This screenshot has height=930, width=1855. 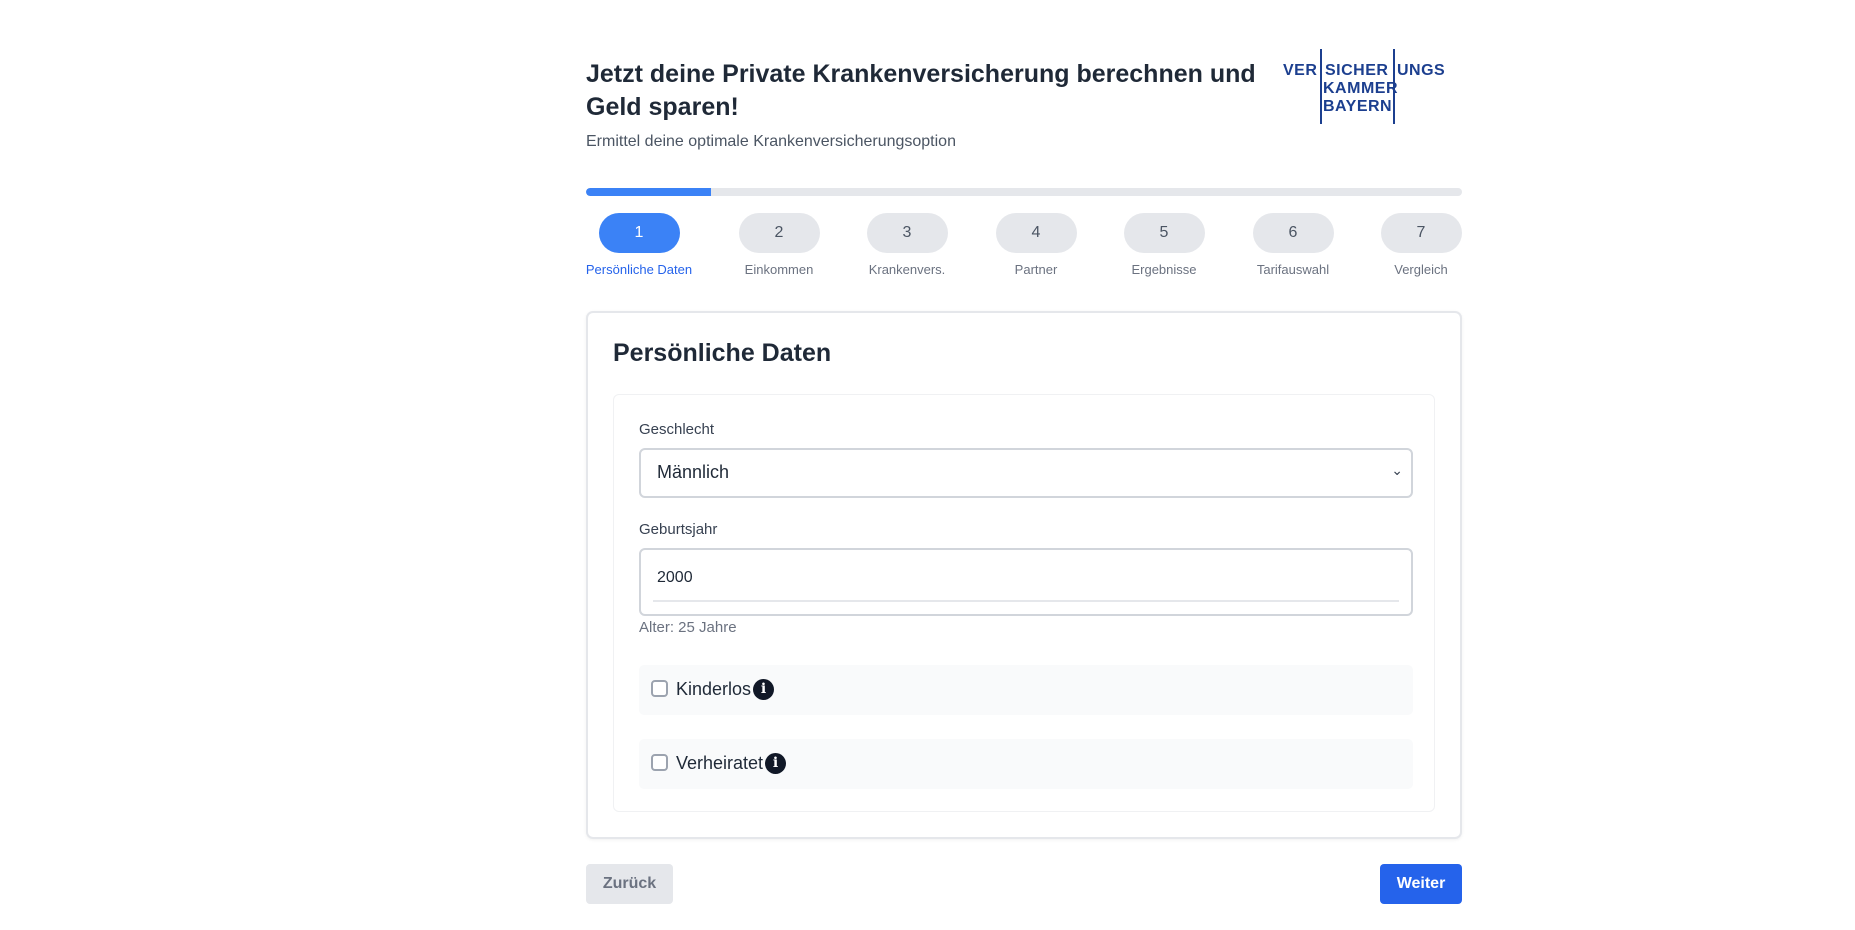 What do you see at coordinates (1293, 269) in the screenshot?
I see `step-label: Tarifauswahl` at bounding box center [1293, 269].